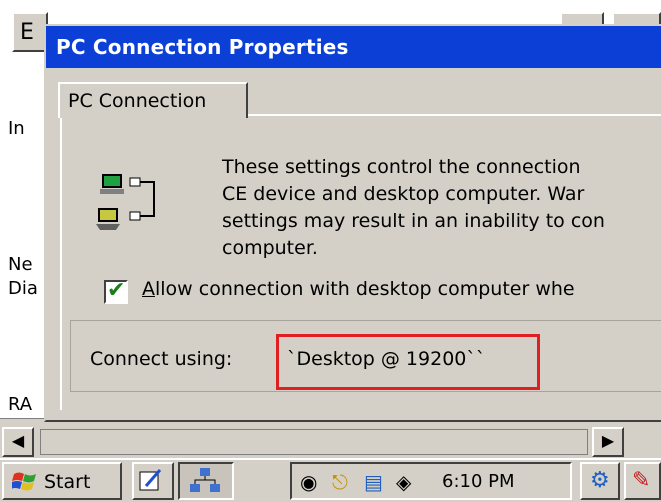 The height and width of the screenshot is (502, 661). I want to click on accelerator-letter: A, so click(148, 289).